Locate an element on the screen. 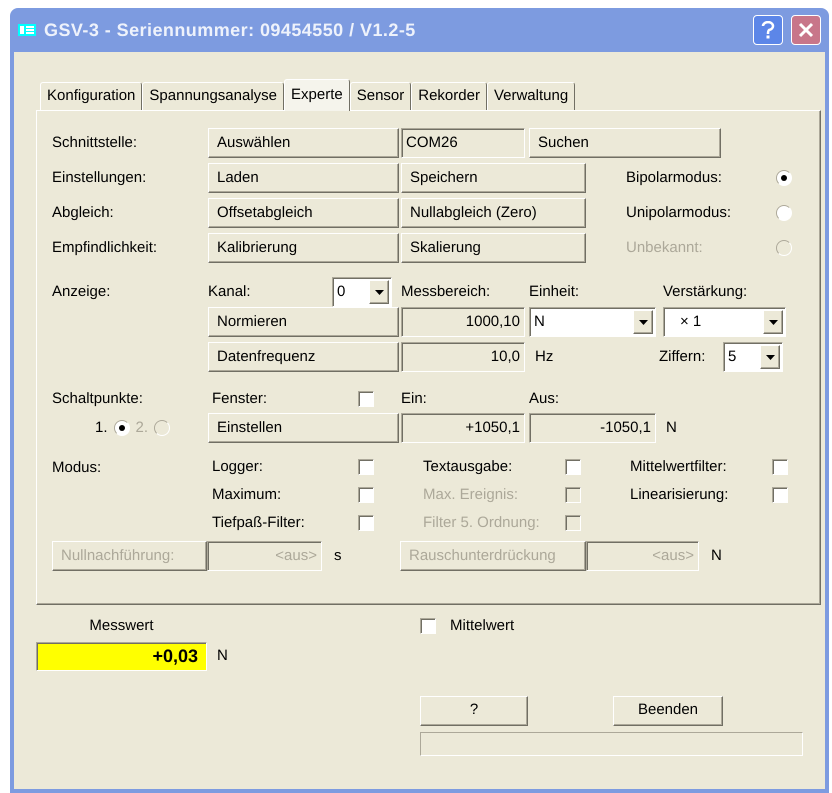 This screenshot has height=793, width=832. normalize-button: Normieren is located at coordinates (303, 322).